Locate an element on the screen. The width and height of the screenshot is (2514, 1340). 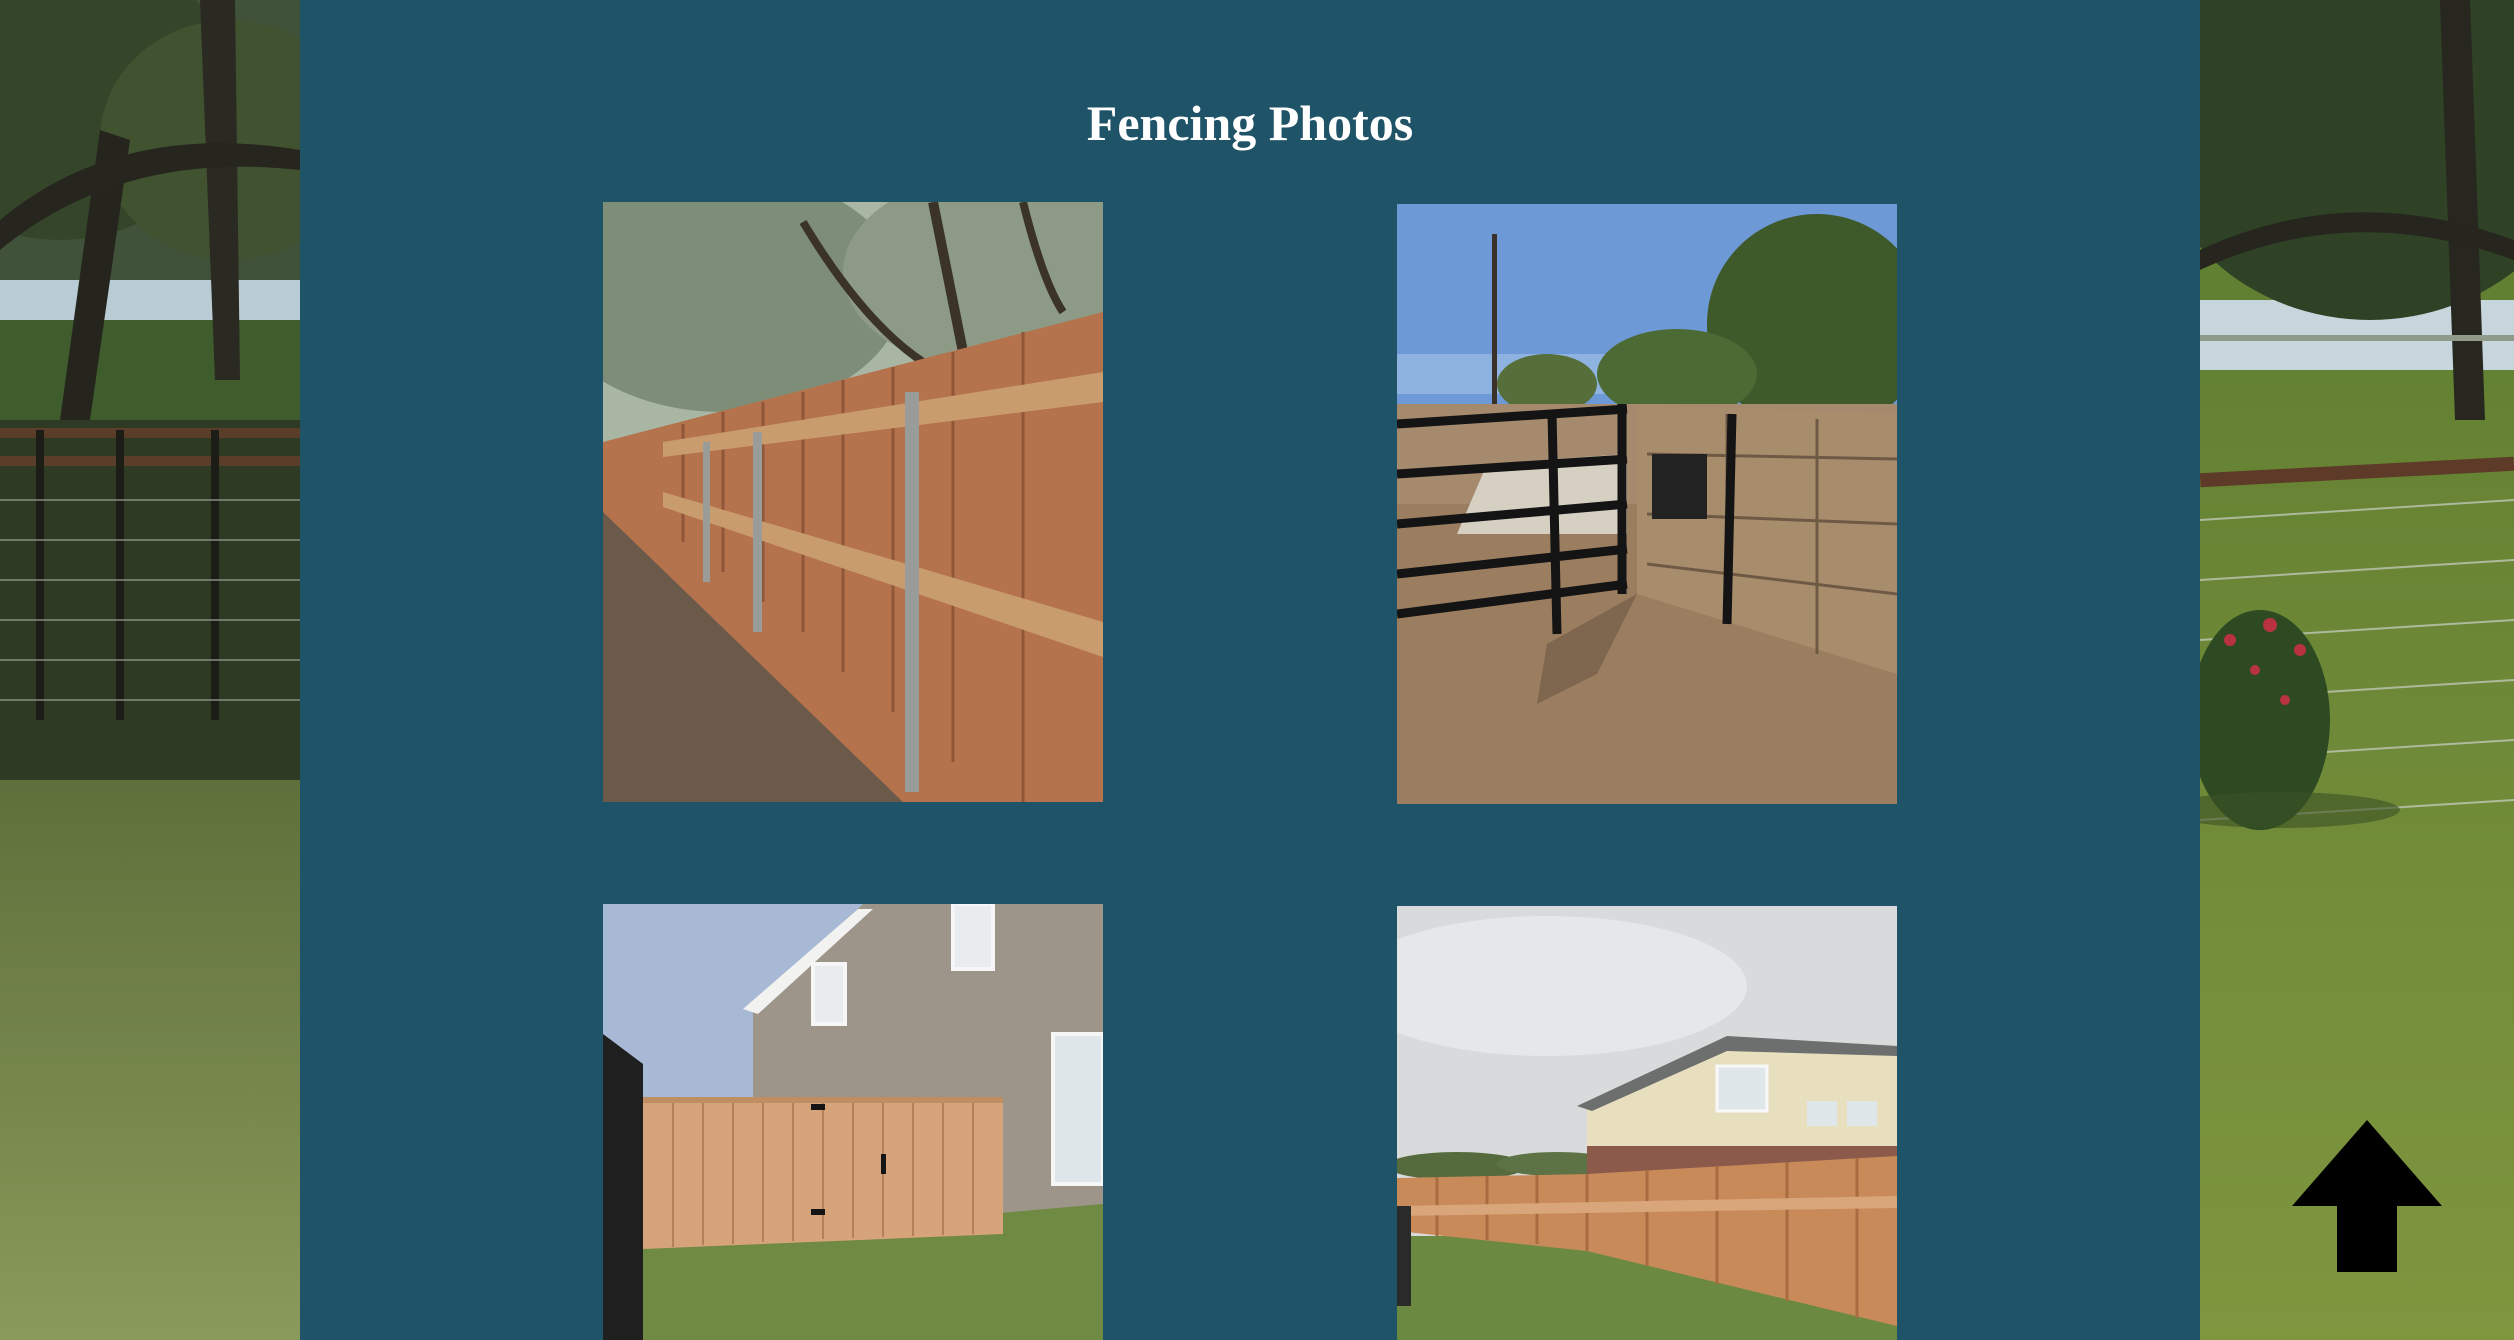
back-to-top-button is located at coordinates (2367, 1196).